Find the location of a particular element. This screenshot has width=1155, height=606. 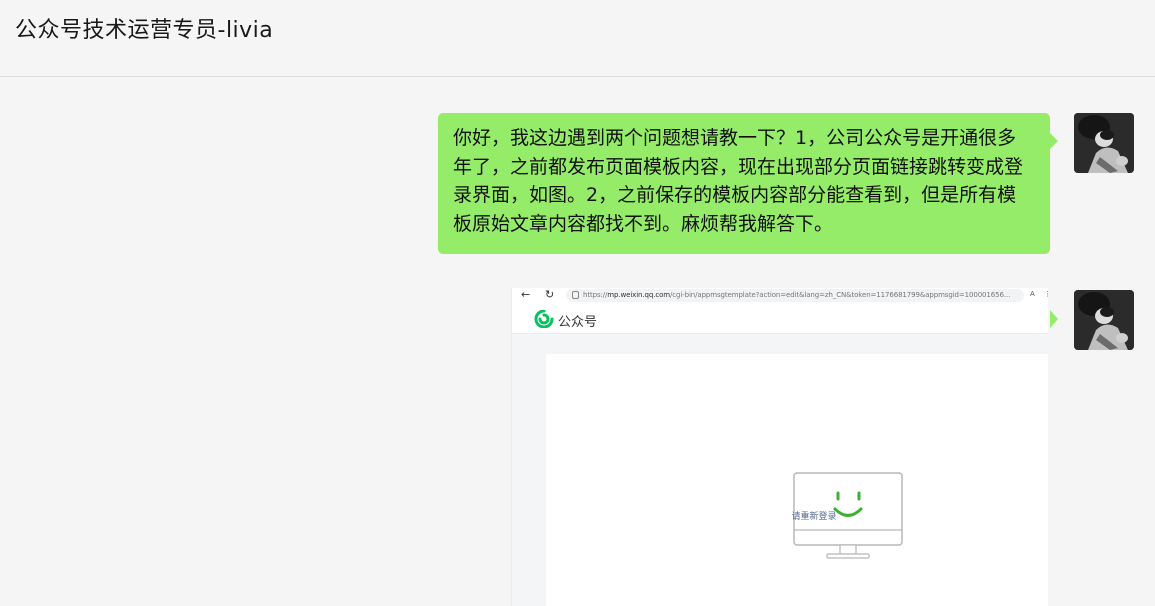

reload-icon: ↻ is located at coordinates (550, 294).